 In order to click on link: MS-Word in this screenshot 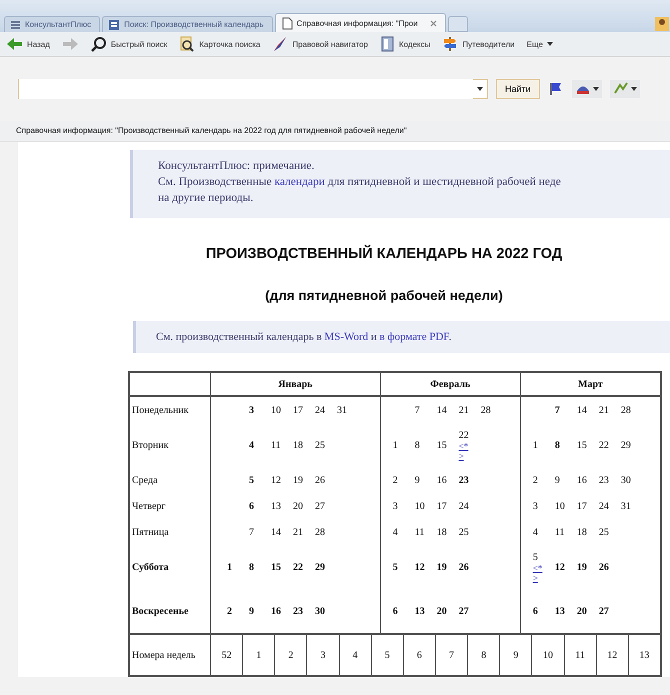, I will do `click(346, 337)`.